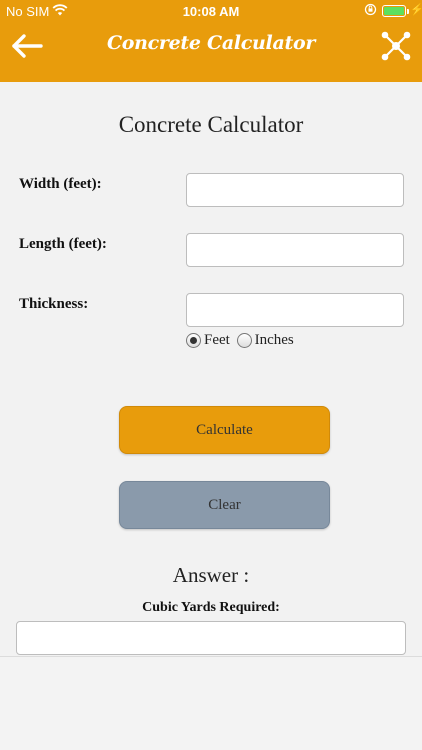 The image size is (422, 750). I want to click on clear-button: Clear, so click(224, 505).